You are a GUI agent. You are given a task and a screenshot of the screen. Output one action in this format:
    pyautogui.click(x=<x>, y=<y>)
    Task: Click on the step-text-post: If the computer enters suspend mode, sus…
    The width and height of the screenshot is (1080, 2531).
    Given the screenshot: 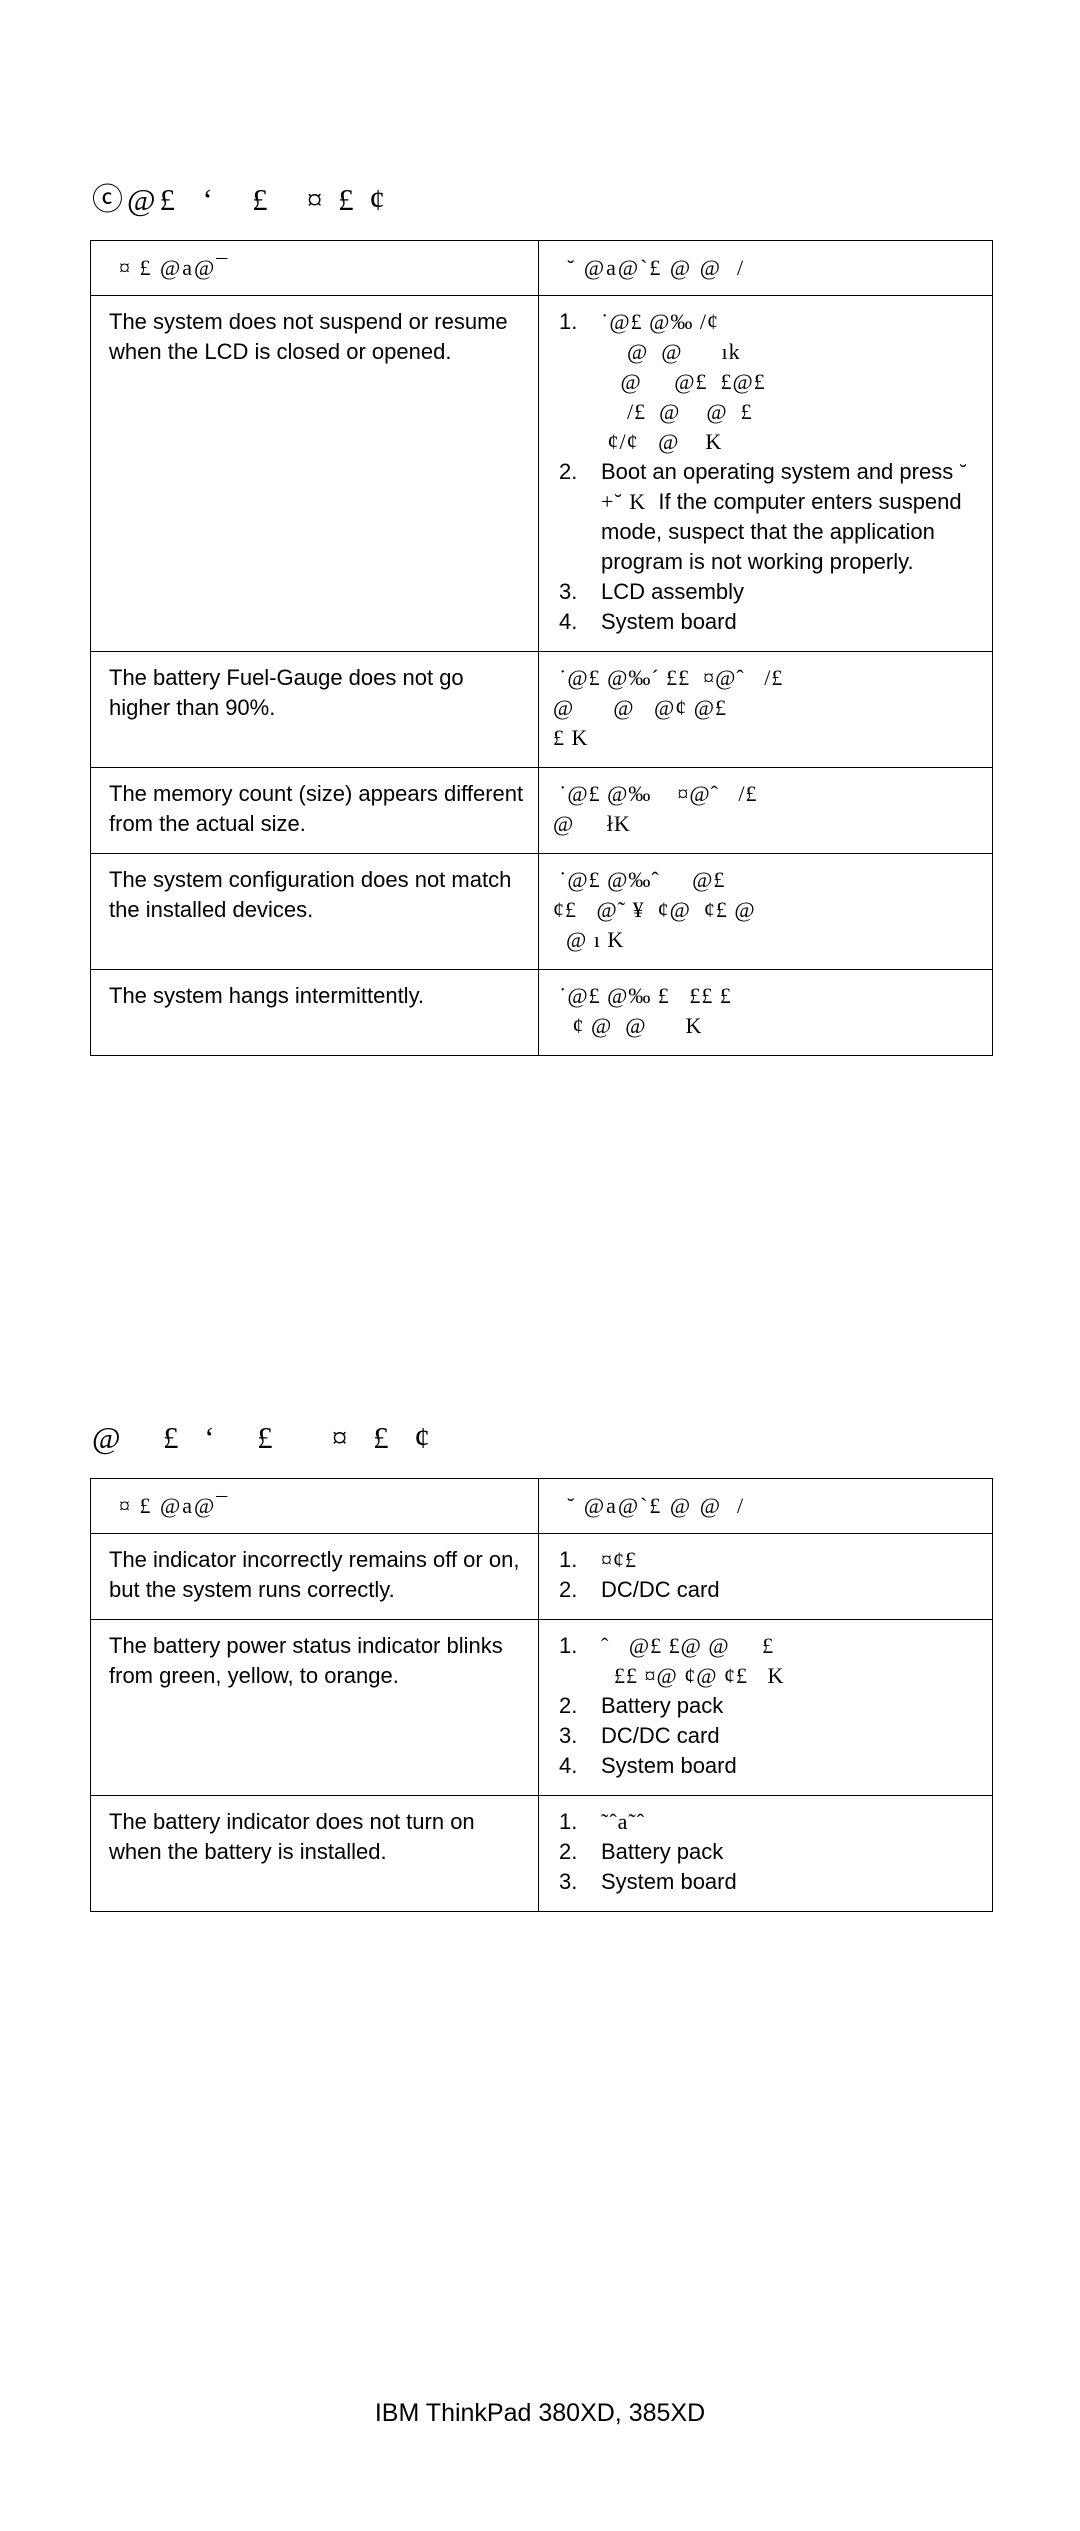 What is the action you would take?
    pyautogui.click(x=784, y=531)
    